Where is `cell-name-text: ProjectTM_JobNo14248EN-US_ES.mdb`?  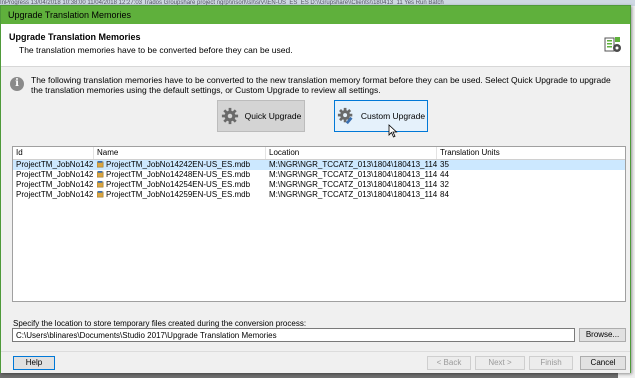 cell-name-text: ProjectTM_JobNo14248EN-US_ES.mdb is located at coordinates (178, 174).